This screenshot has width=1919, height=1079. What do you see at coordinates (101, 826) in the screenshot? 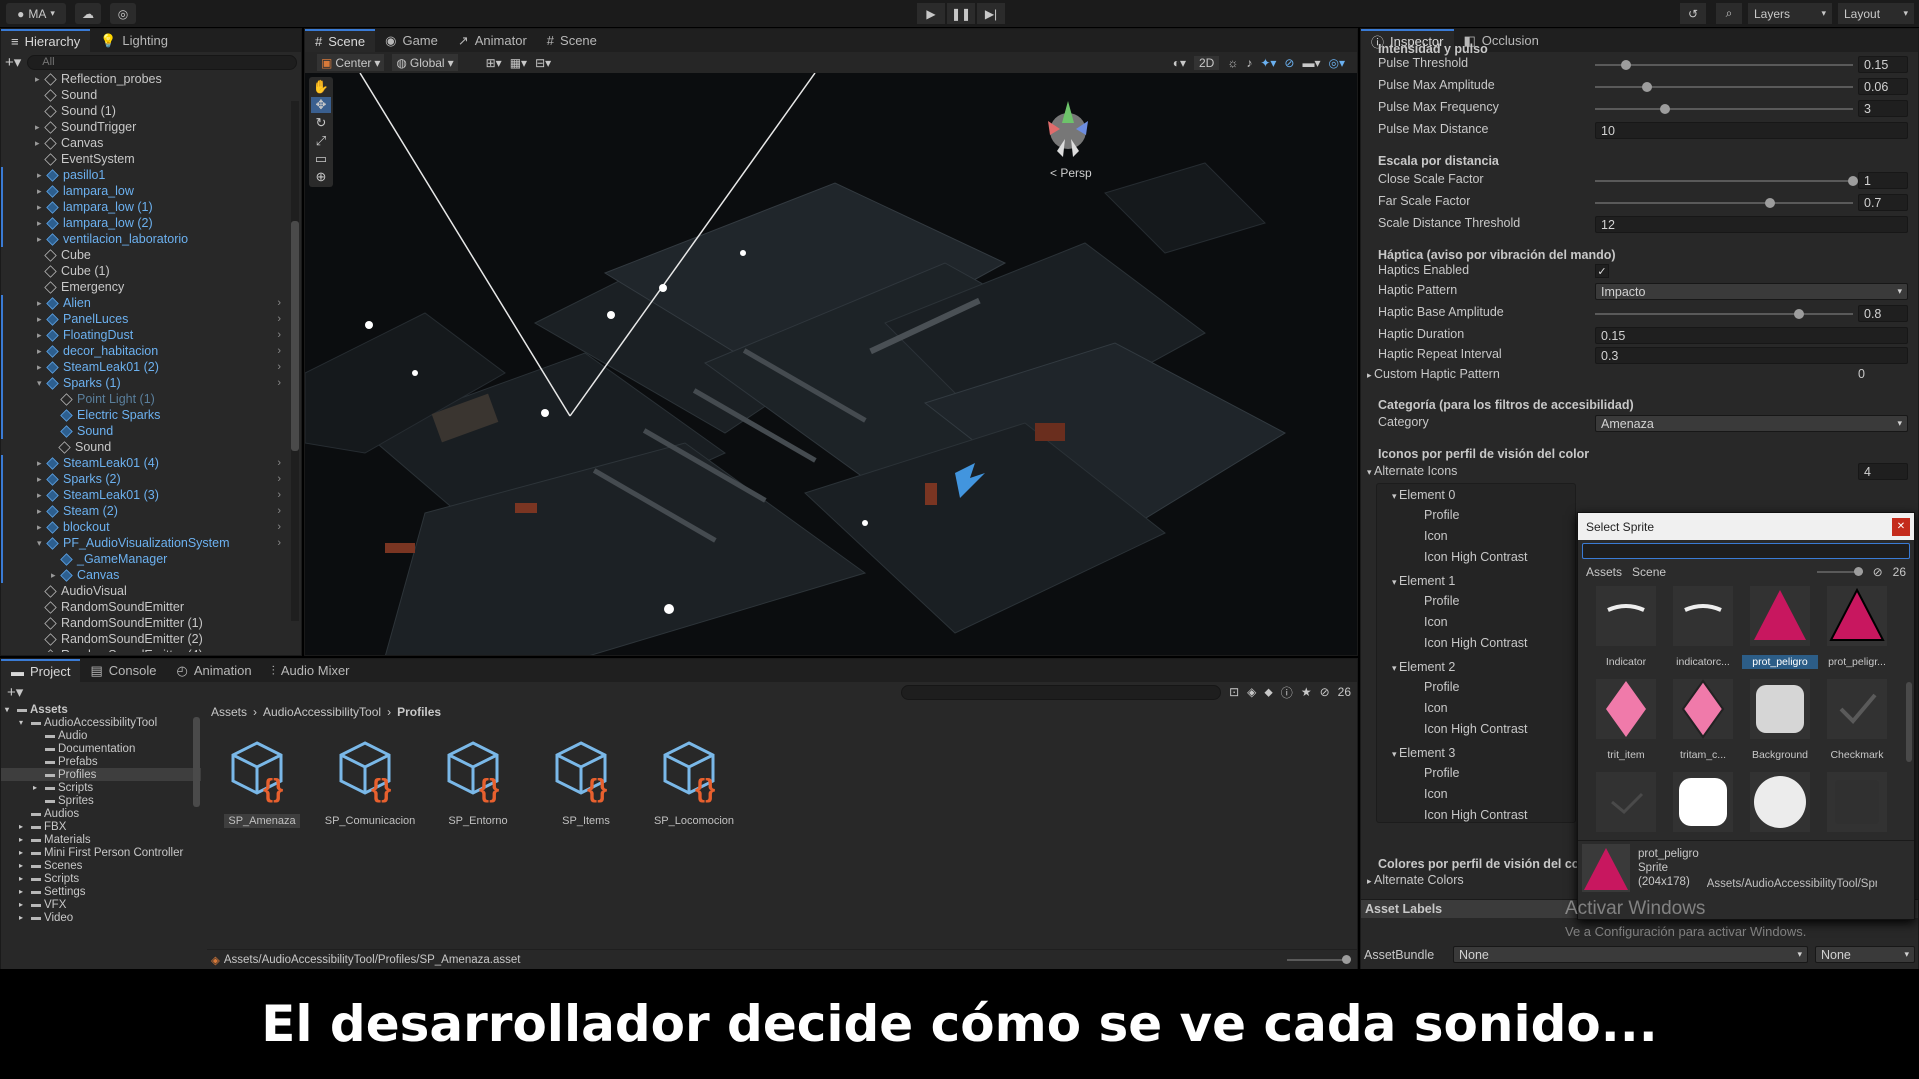
I see `folder-item: ▸ ▬ FBX` at bounding box center [101, 826].